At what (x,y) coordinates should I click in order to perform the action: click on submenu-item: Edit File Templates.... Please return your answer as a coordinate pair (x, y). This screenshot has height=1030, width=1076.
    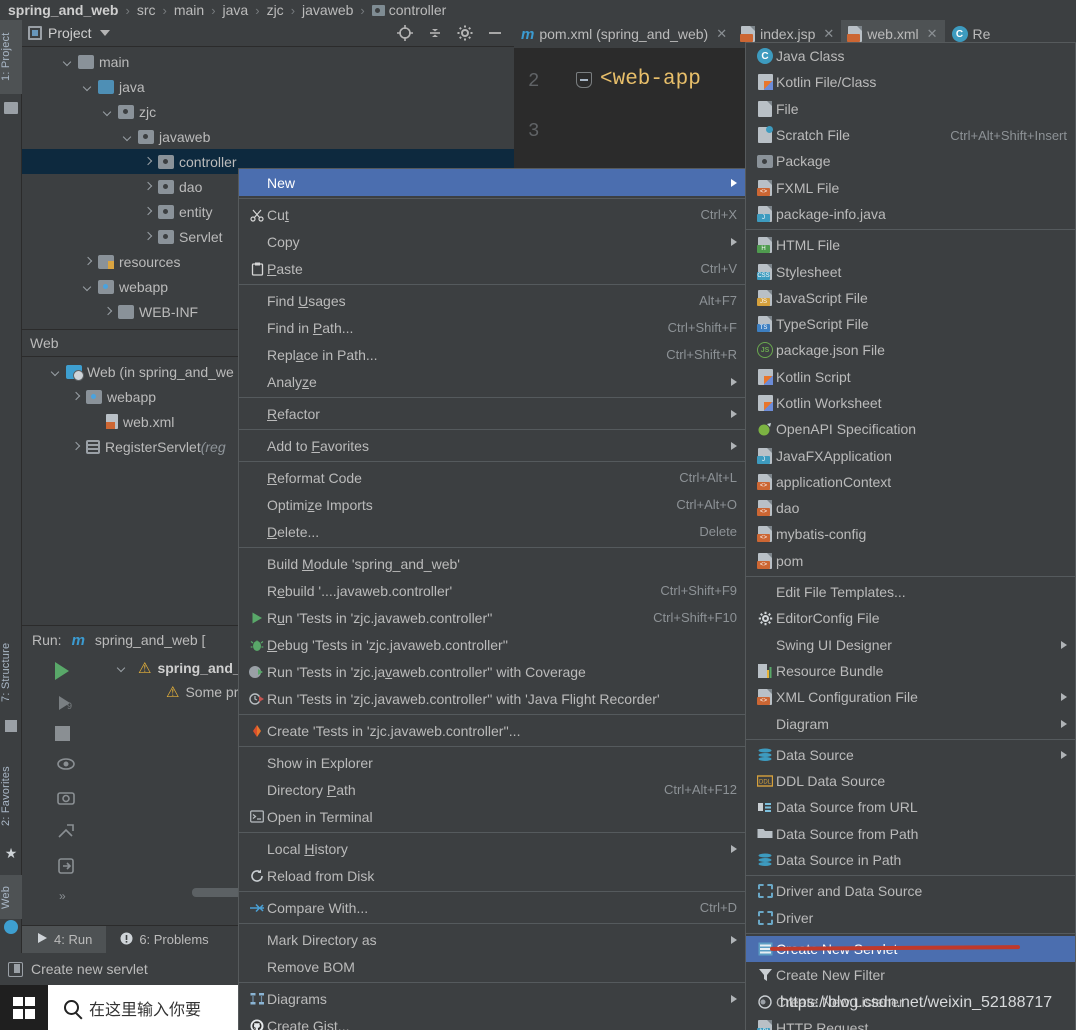
    Looking at the image, I should click on (910, 592).